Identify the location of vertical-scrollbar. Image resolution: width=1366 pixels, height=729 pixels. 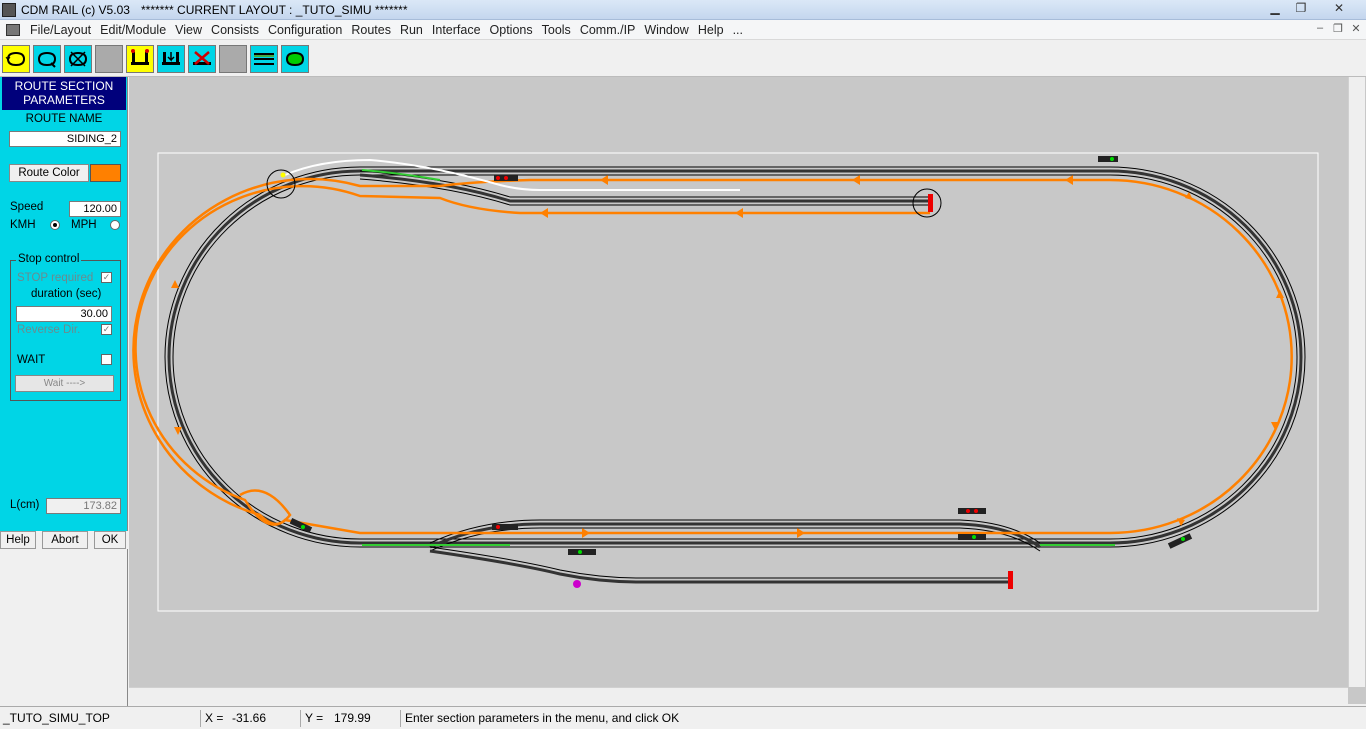
(1356, 382).